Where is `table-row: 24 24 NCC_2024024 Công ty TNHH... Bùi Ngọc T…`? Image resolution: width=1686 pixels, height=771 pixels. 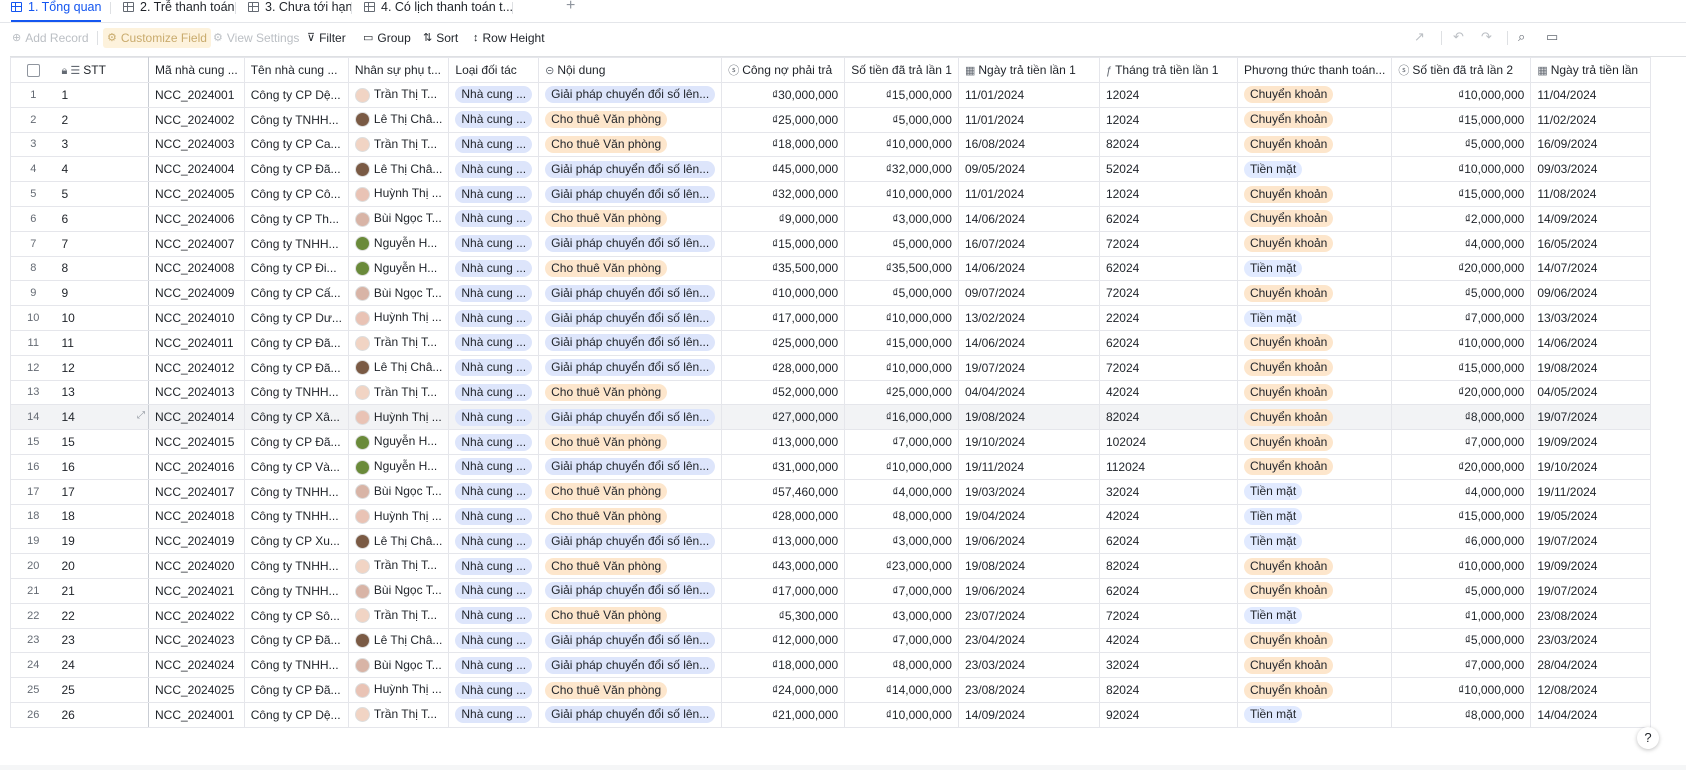 table-row: 24 24 NCC_2024024 Công ty TNHH... Bùi Ngọc T… is located at coordinates (831, 665).